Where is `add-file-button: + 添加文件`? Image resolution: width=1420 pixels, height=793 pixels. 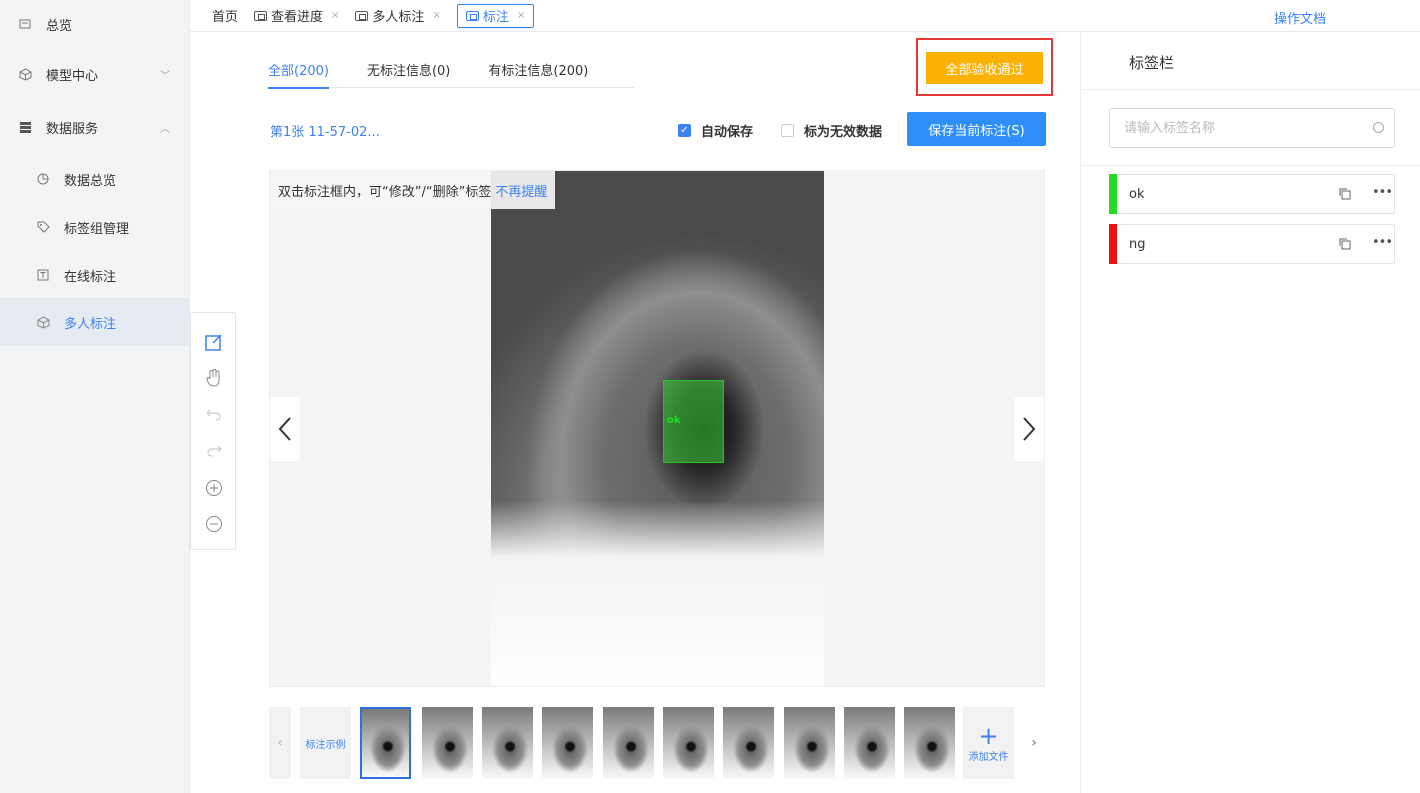 add-file-button: + 添加文件 is located at coordinates (988, 743).